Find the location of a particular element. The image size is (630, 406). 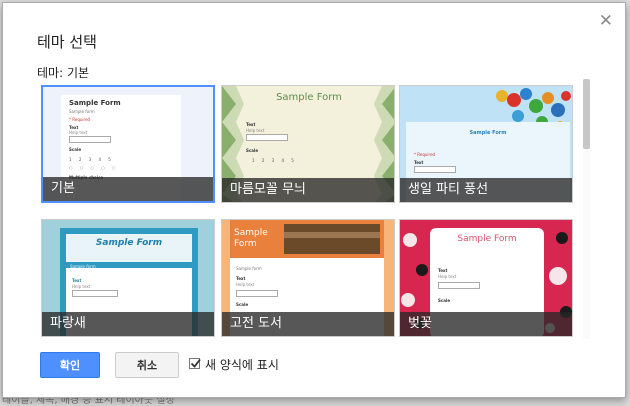

theme-caption: 마름모꼴 무늬 is located at coordinates (308, 190).